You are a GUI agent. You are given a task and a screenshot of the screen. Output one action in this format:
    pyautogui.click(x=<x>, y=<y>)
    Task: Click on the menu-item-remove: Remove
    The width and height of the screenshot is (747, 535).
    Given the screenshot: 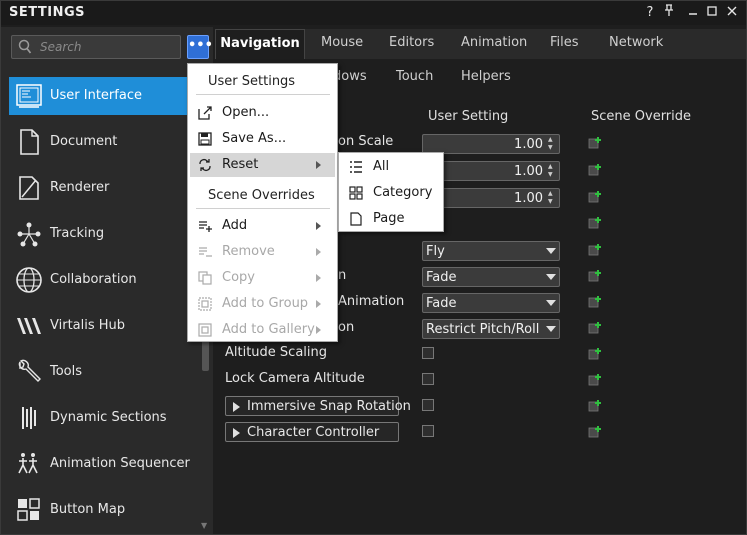 What is the action you would take?
    pyautogui.click(x=262, y=252)
    